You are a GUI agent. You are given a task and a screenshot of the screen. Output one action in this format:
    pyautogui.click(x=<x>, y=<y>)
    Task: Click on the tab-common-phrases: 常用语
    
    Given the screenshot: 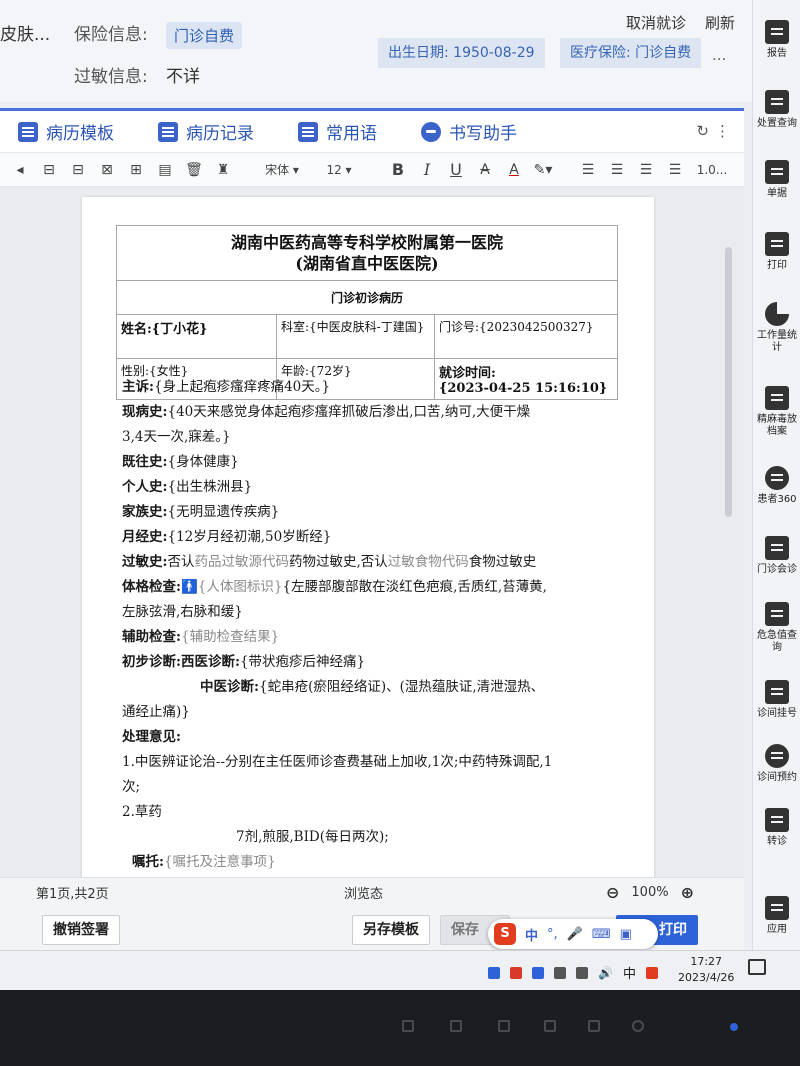 What is the action you would take?
    pyautogui.click(x=337, y=131)
    